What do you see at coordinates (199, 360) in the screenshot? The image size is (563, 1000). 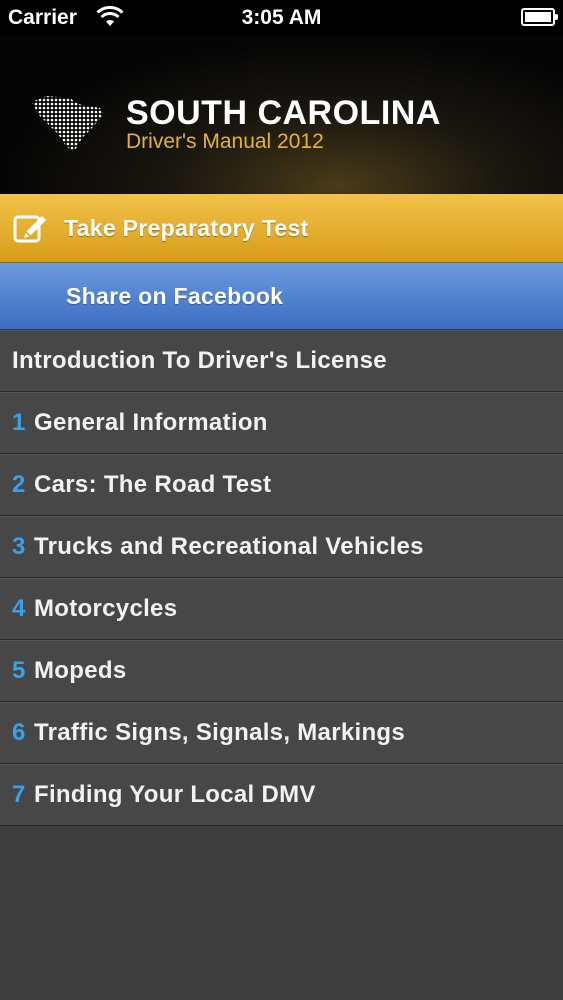 I see `menu-item-label: Introduction To Driver's License` at bounding box center [199, 360].